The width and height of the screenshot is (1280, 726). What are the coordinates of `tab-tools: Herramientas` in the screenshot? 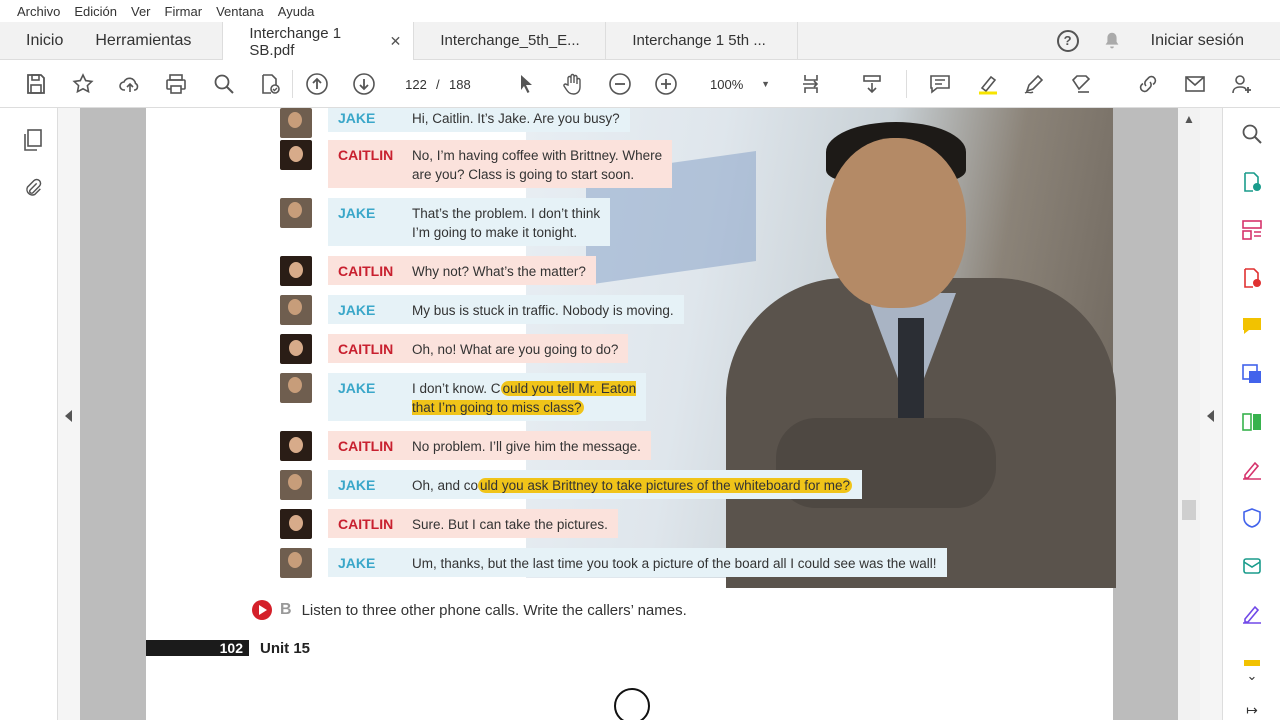 It's located at (150, 40).